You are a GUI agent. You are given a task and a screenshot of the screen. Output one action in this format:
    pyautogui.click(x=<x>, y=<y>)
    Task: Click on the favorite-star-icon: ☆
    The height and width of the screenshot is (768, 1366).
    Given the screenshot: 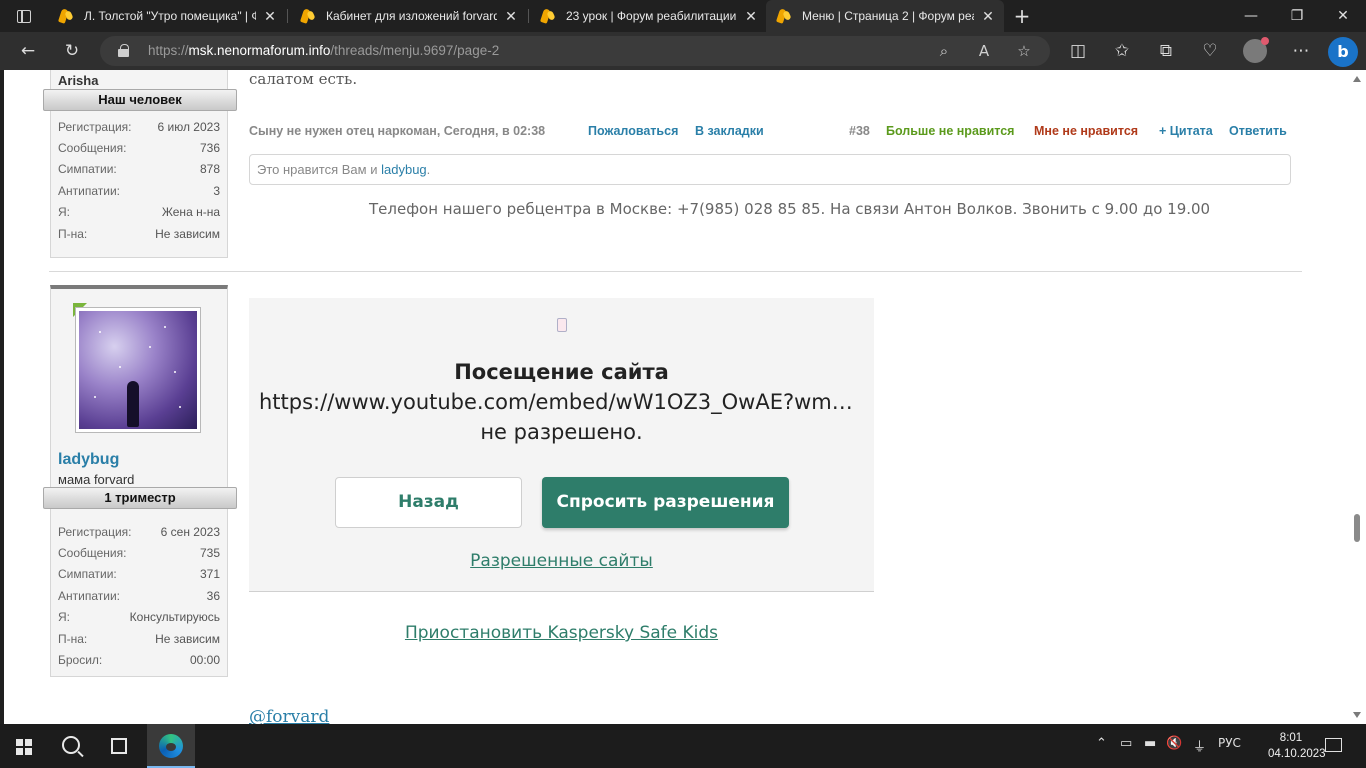 What is the action you would take?
    pyautogui.click(x=1024, y=51)
    